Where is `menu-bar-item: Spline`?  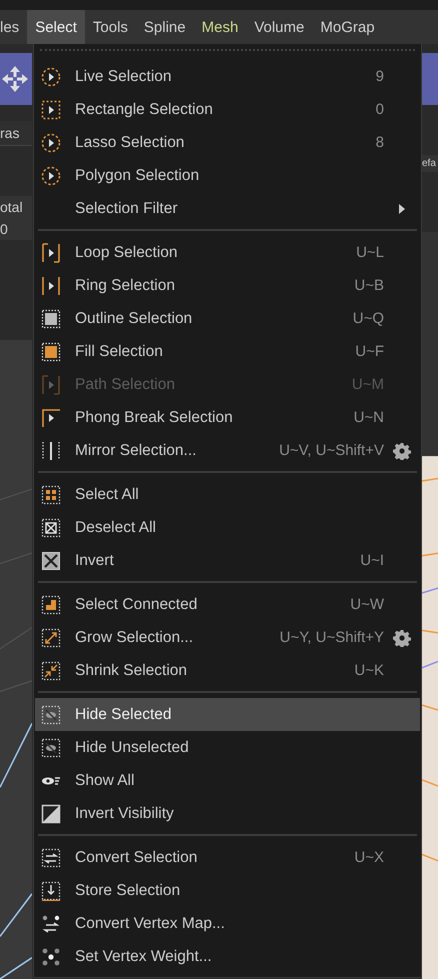
menu-bar-item: Spline is located at coordinates (165, 27).